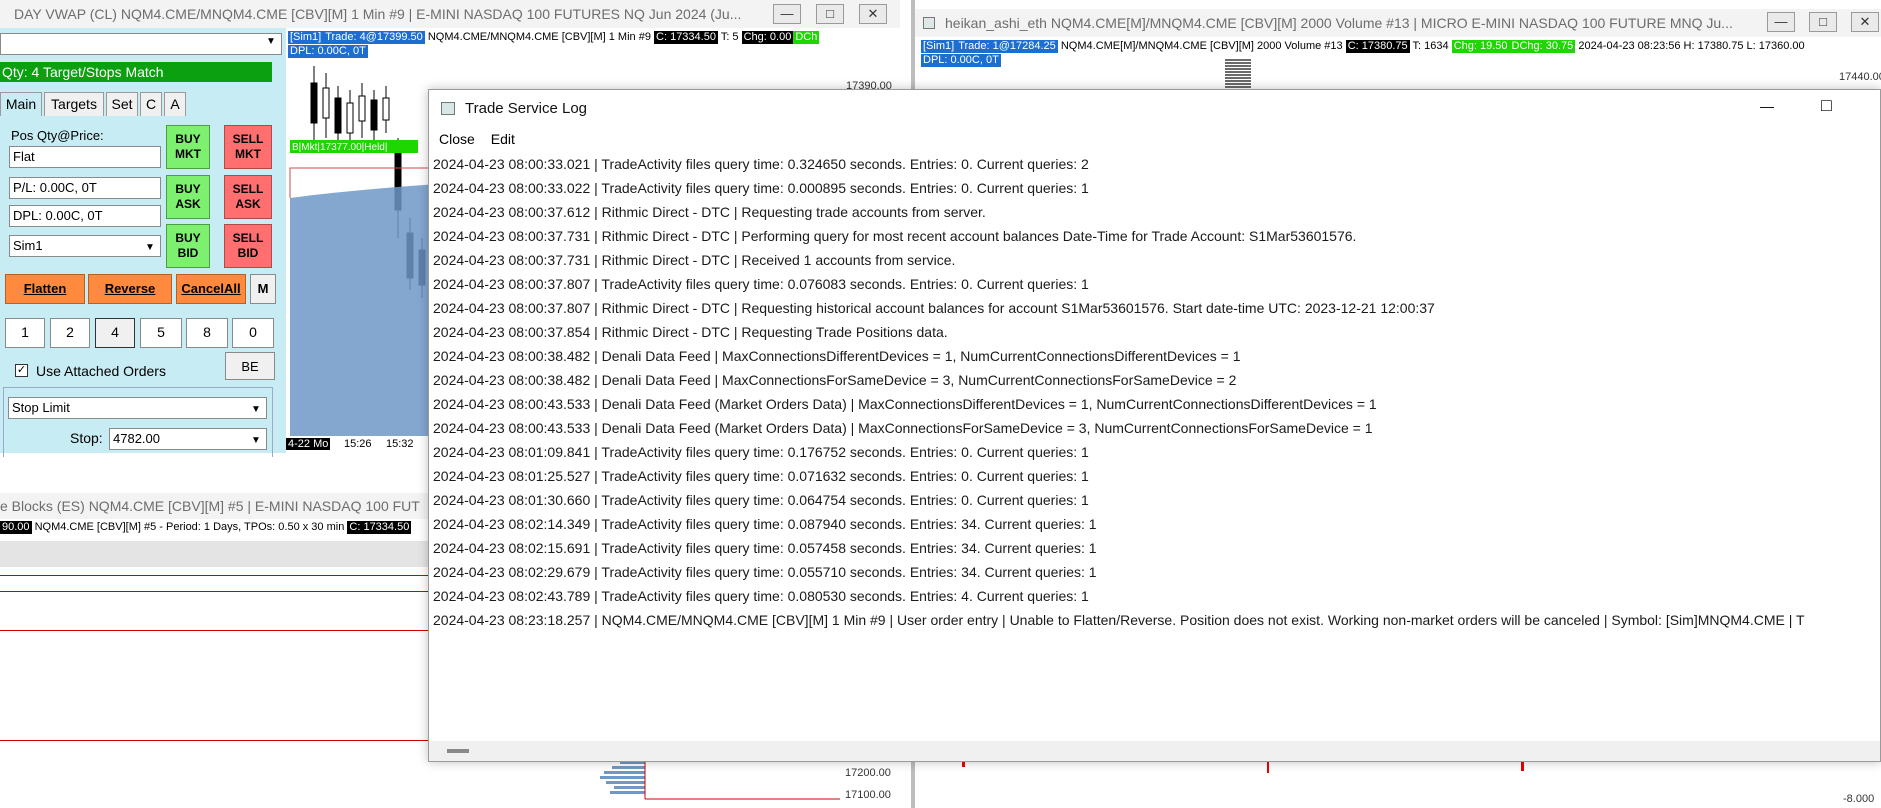 The height and width of the screenshot is (808, 1881). I want to click on quantity-button-5: 5, so click(161, 333).